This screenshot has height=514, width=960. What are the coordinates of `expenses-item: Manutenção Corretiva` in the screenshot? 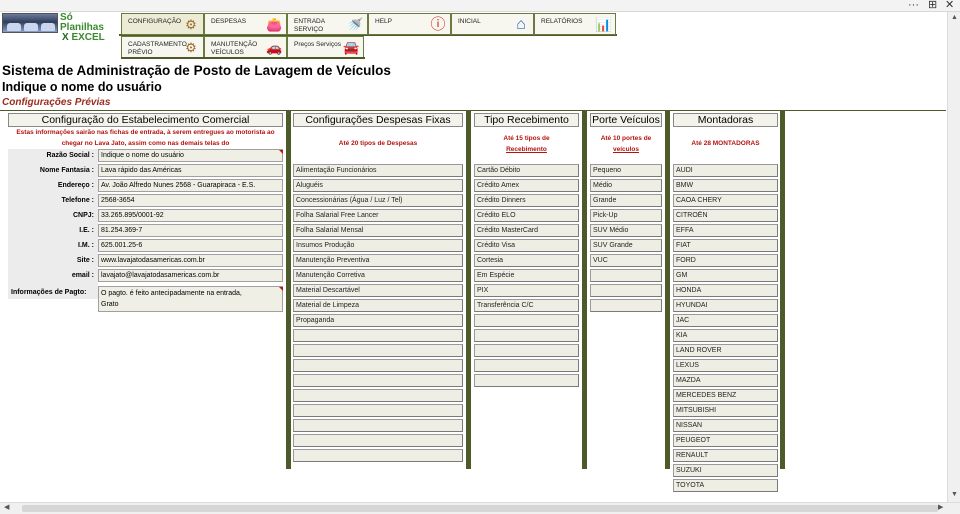 It's located at (378, 275).